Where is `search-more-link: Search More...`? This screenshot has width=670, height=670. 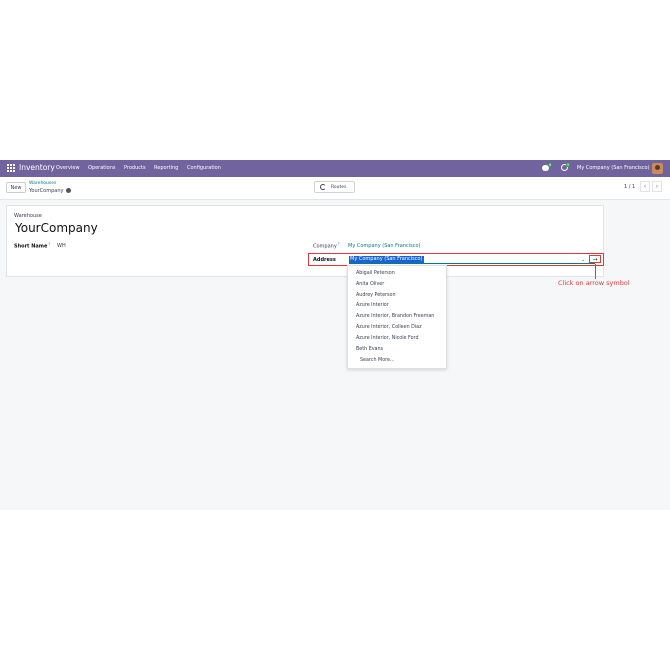 search-more-link: Search More... is located at coordinates (377, 360).